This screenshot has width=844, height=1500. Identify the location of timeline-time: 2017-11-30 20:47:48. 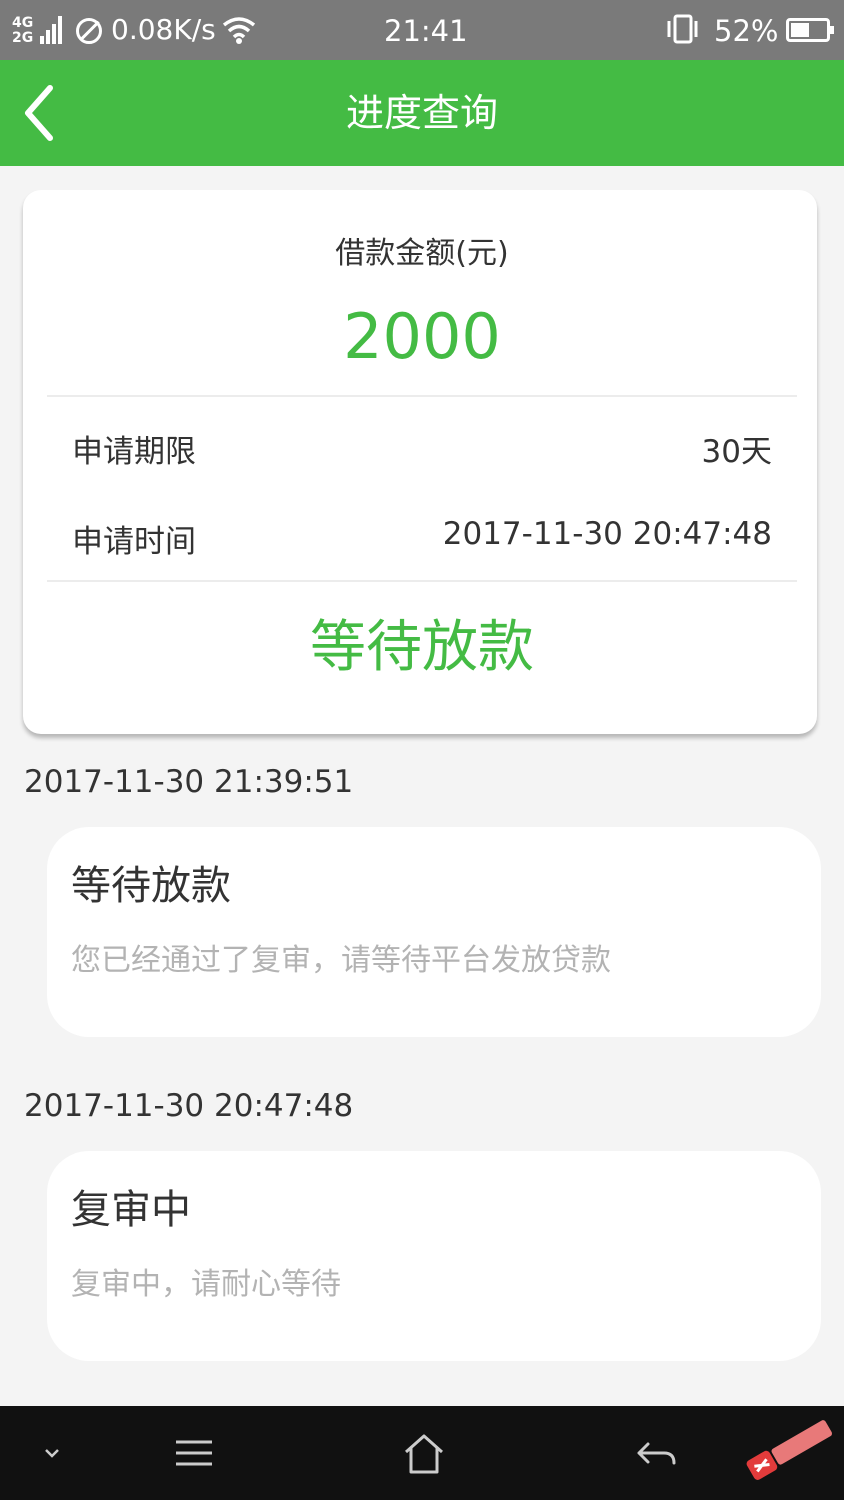
(189, 1106).